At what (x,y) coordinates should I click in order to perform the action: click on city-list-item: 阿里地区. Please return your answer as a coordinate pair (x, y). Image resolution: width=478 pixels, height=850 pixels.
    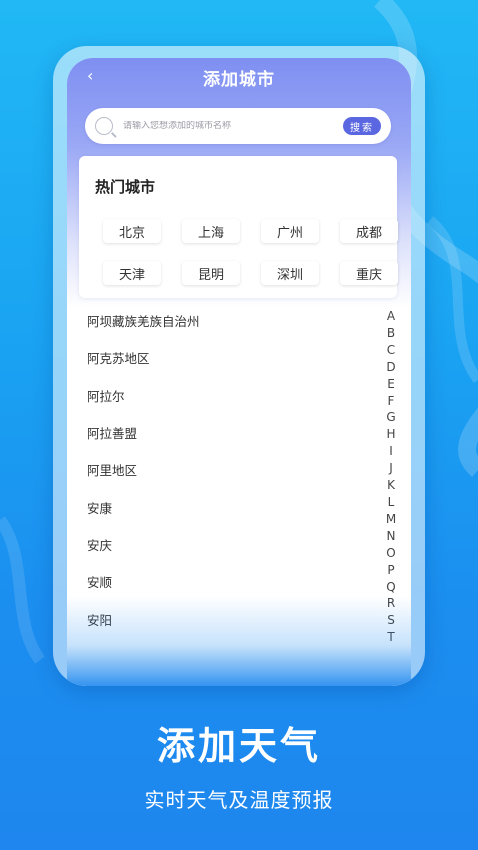
    Looking at the image, I should click on (227, 469).